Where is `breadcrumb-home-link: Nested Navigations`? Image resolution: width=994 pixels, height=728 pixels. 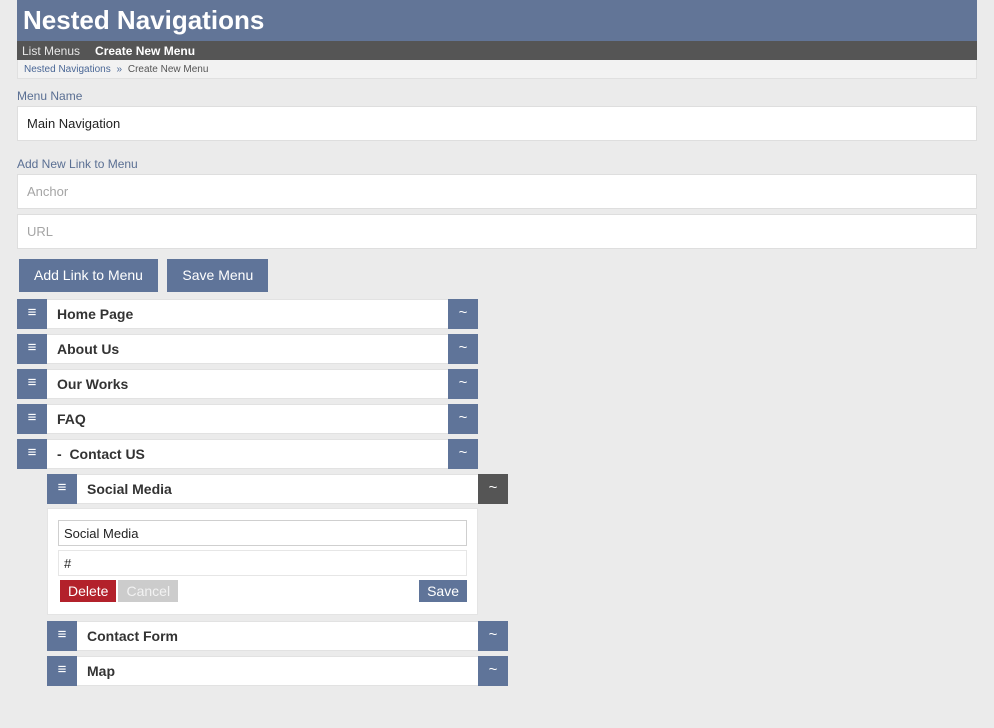
breadcrumb-home-link: Nested Navigations is located at coordinates (67, 69).